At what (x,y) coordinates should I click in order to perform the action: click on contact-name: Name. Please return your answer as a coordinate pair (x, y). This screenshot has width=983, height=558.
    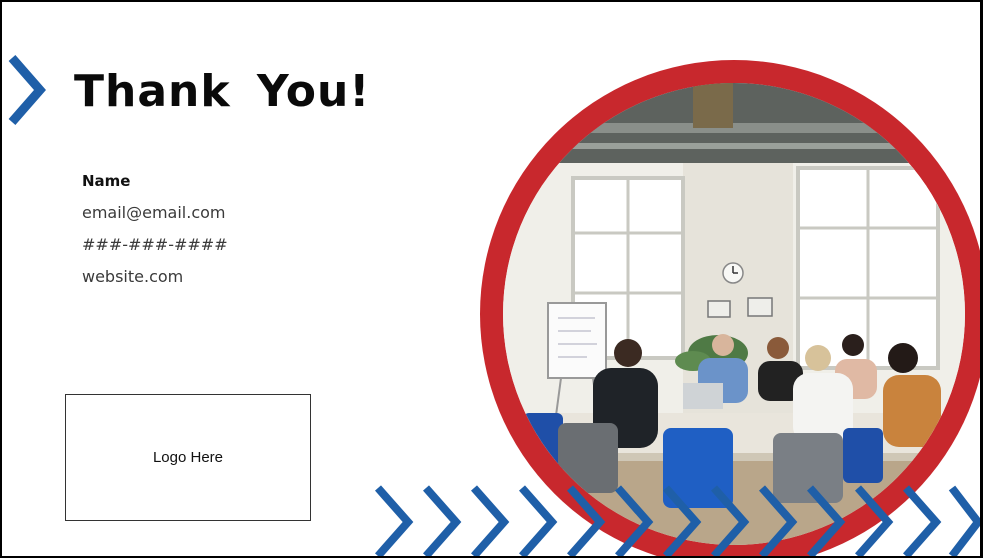
    Looking at the image, I should click on (106, 181).